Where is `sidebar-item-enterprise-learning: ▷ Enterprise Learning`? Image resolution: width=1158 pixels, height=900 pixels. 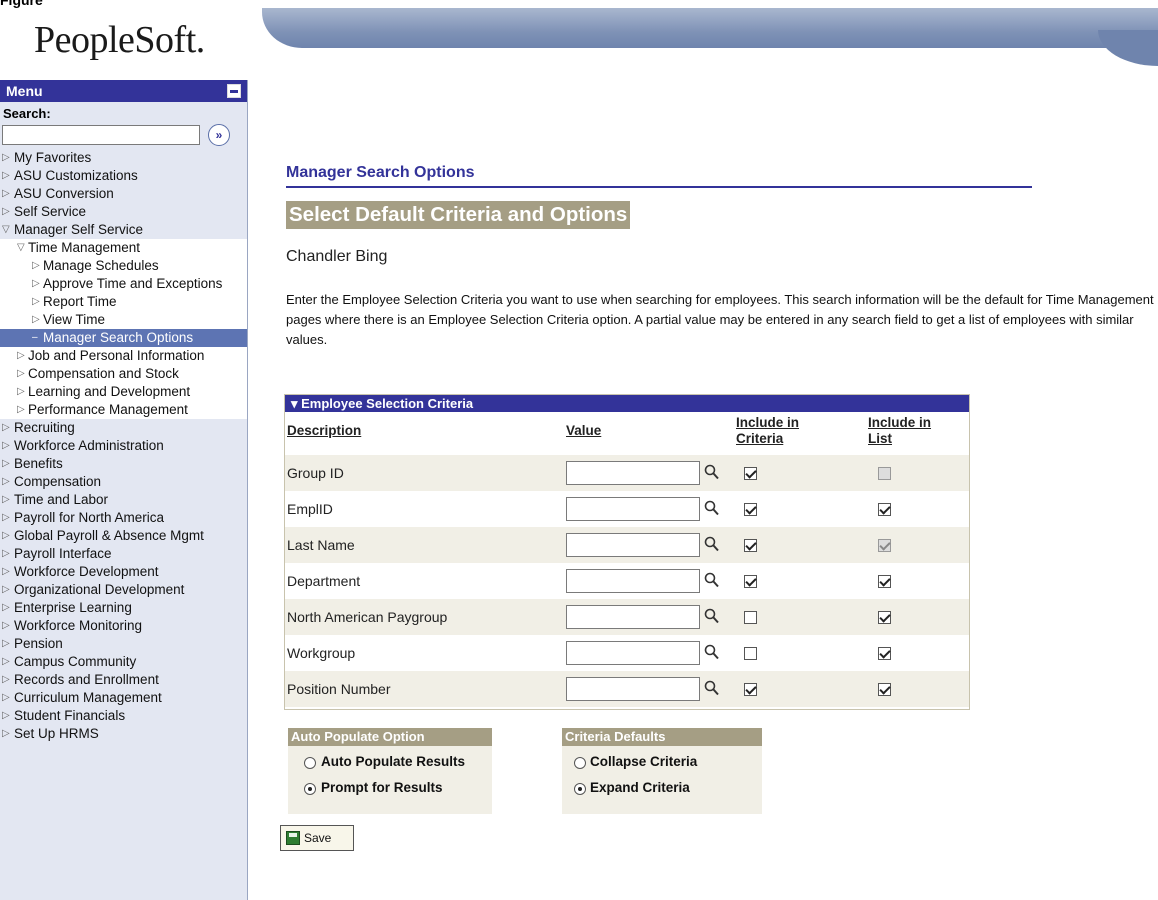
sidebar-item-enterprise-learning: ▷ Enterprise Learning is located at coordinates (123, 608).